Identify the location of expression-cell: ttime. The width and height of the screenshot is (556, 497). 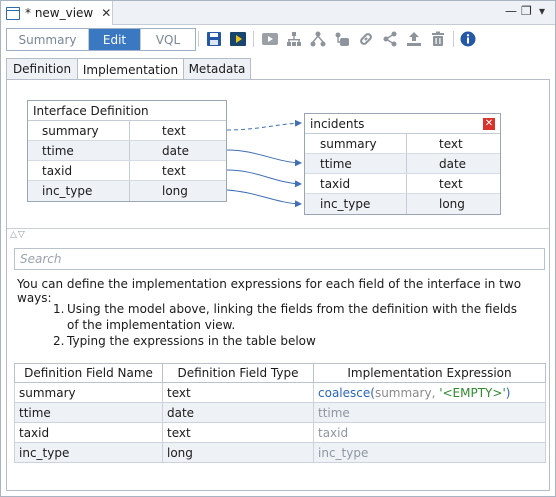
(429, 412).